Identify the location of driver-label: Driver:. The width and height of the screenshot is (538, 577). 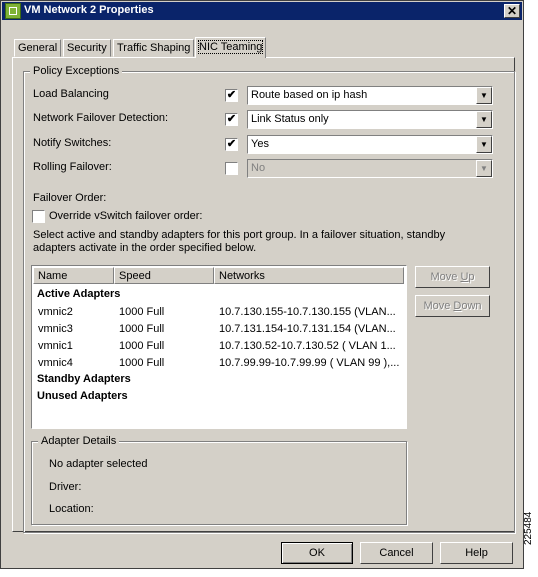
(65, 487).